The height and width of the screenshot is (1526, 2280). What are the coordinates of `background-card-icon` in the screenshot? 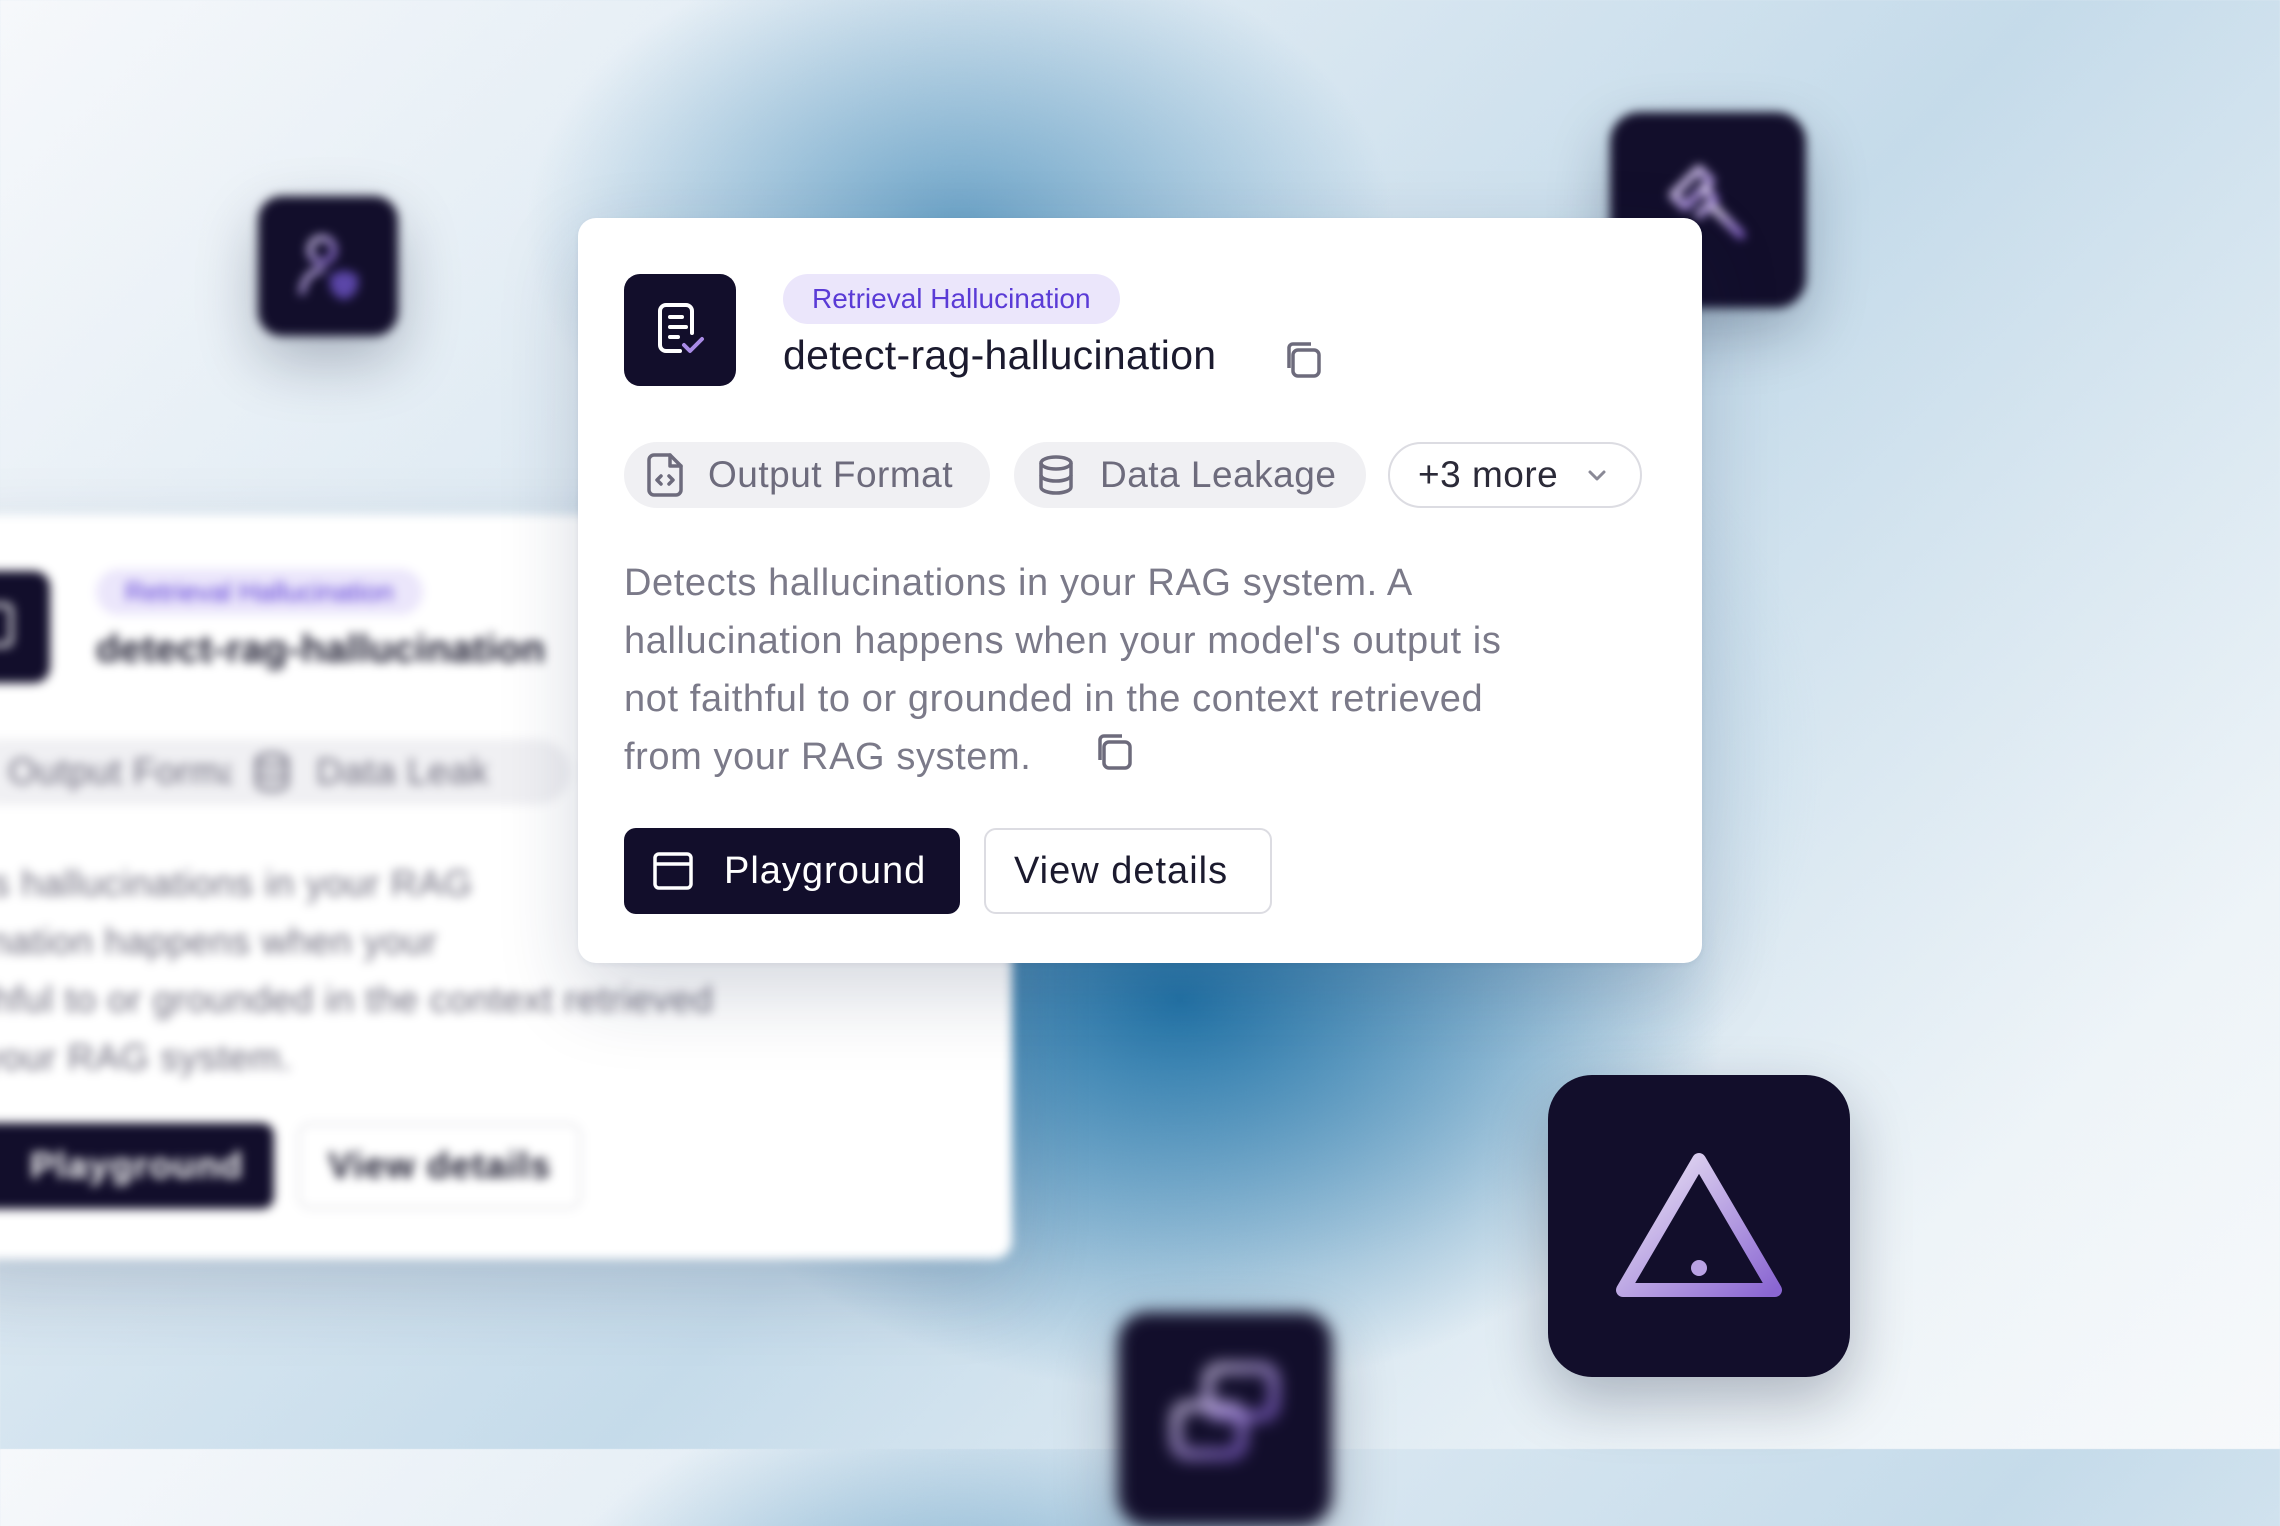 It's located at (25, 627).